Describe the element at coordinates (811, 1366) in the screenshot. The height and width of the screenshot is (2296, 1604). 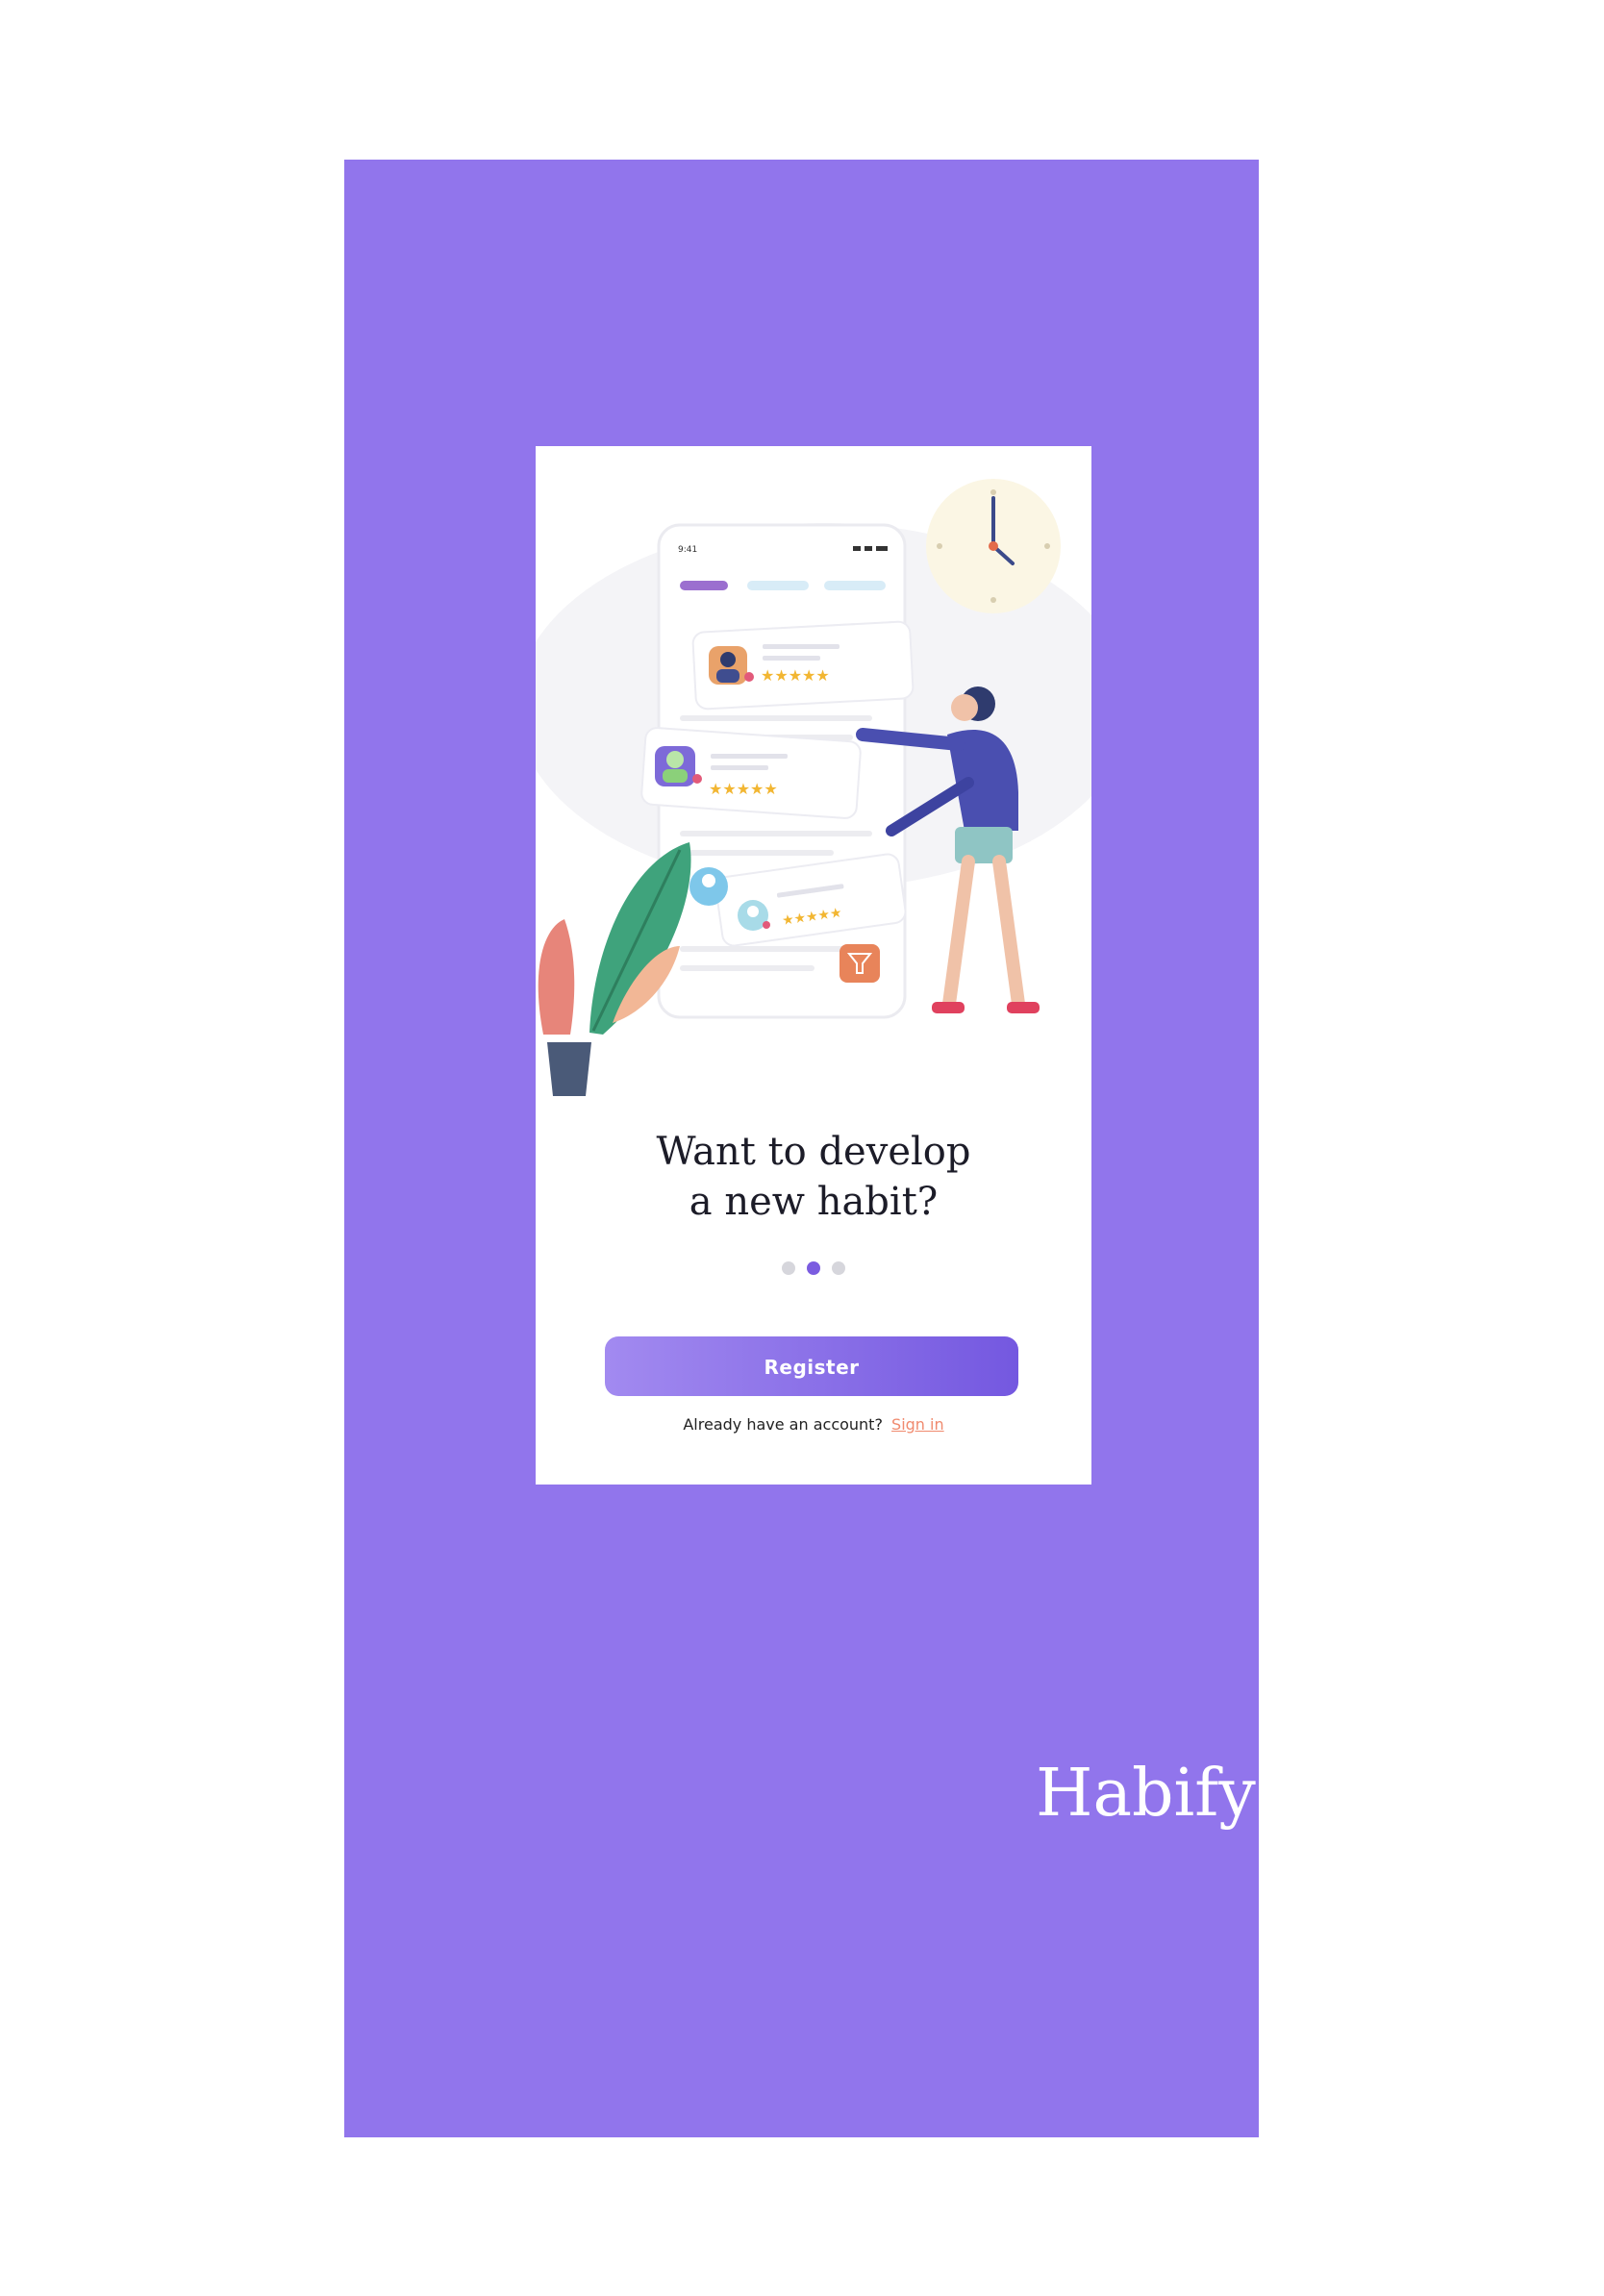
I see `register-button: Register` at that location.